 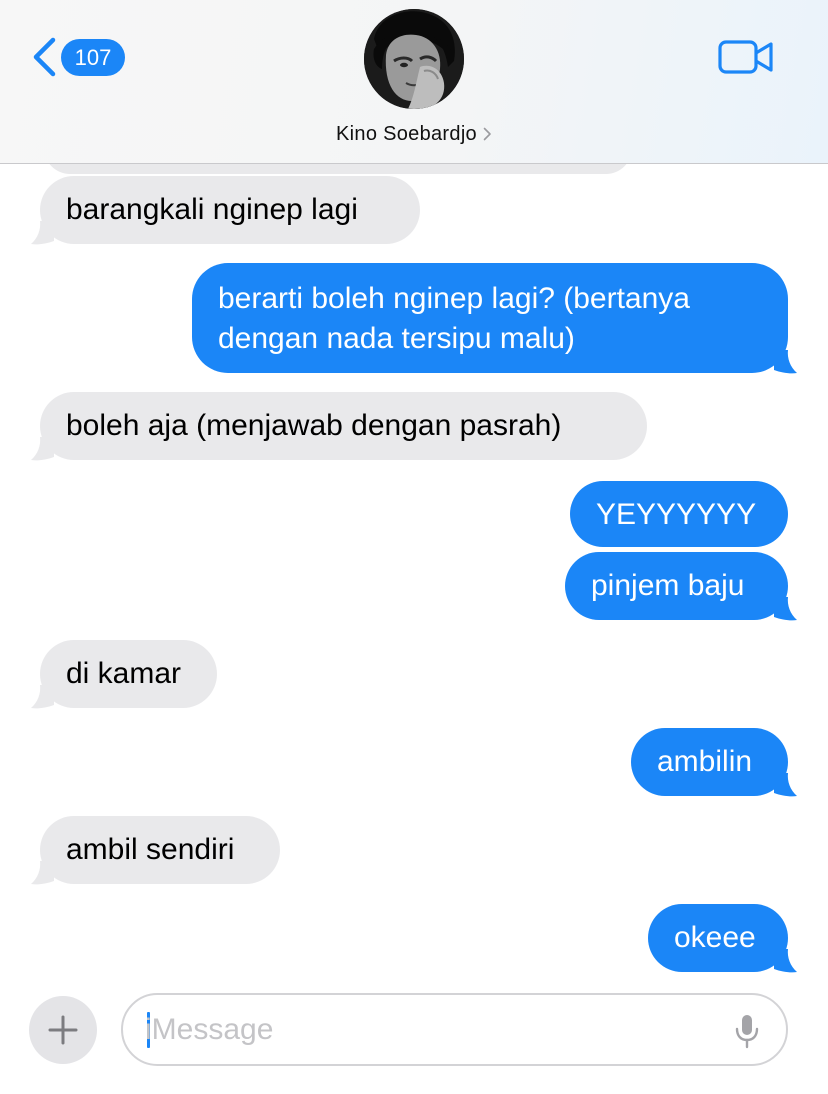 I want to click on message-bubble-incoming: di kamar, so click(x=128, y=674).